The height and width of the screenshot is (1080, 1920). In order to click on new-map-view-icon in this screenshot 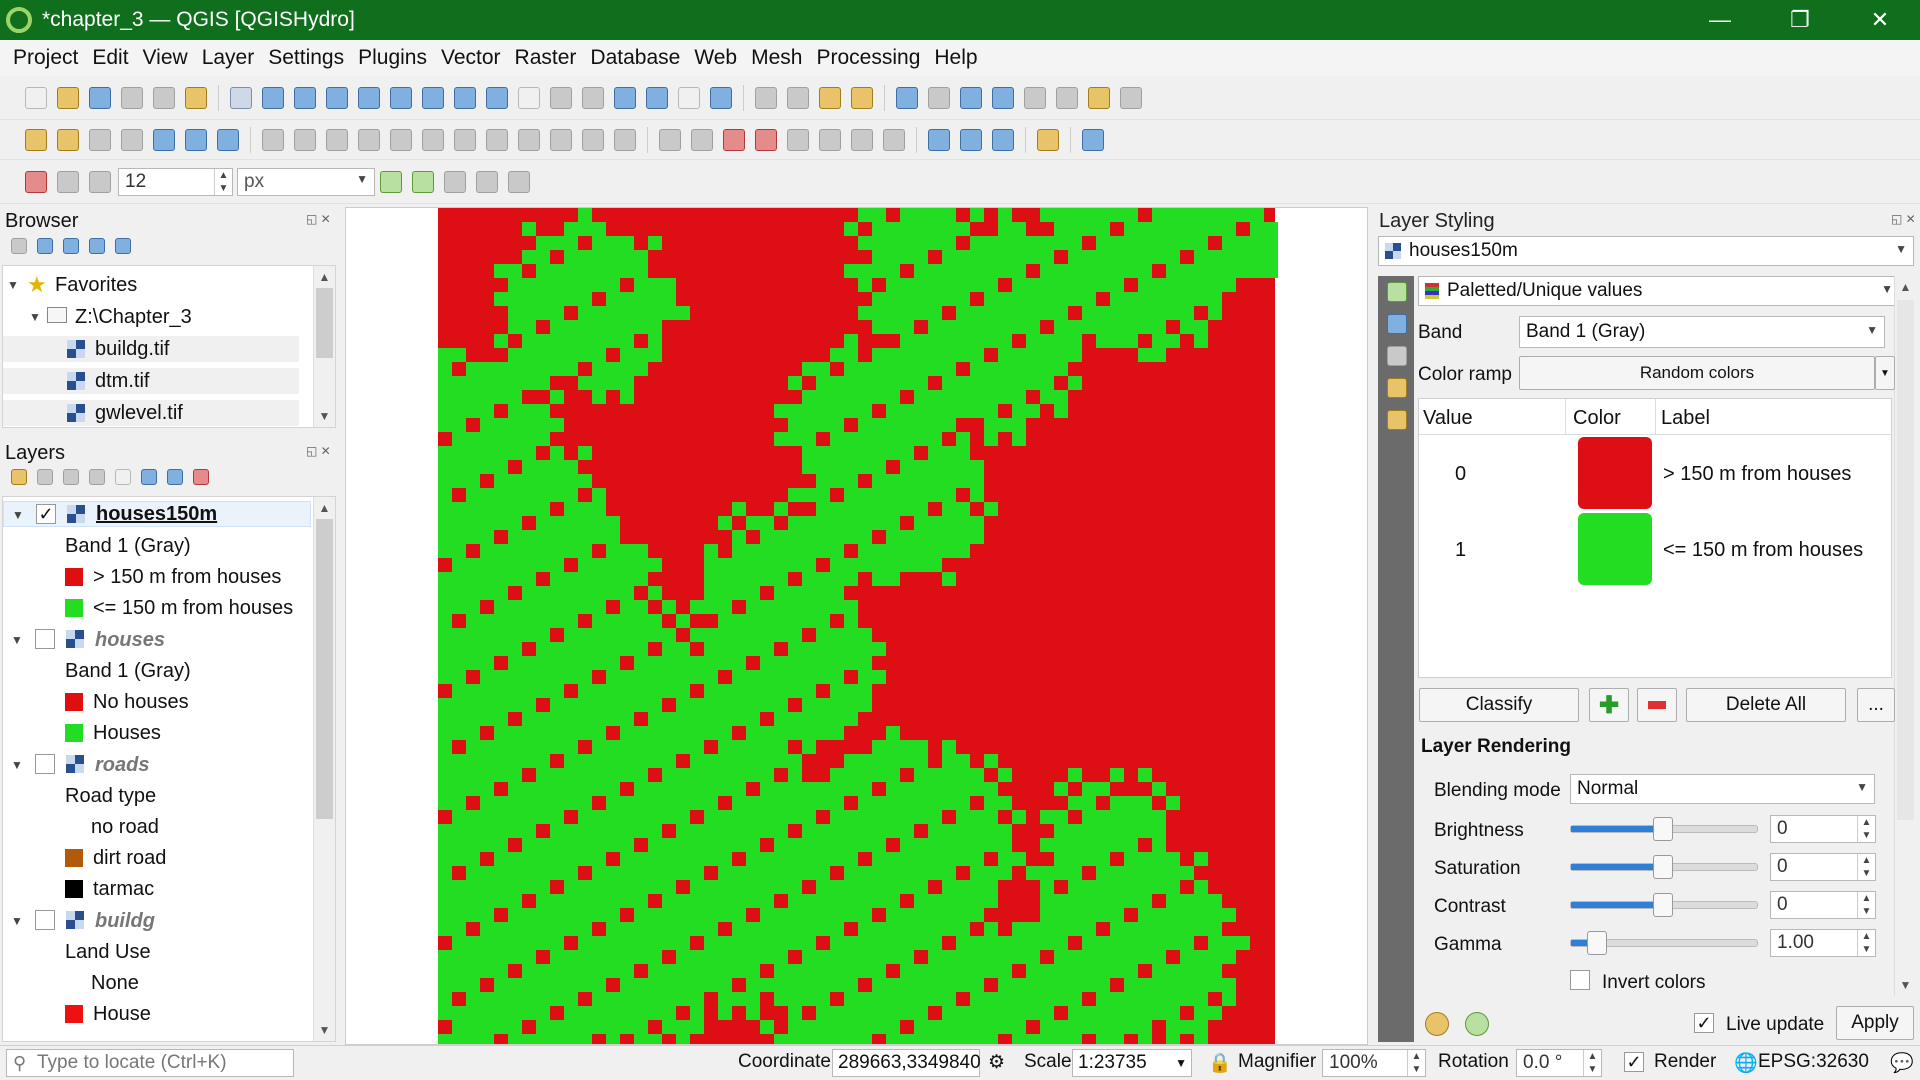, I will do `click(561, 97)`.